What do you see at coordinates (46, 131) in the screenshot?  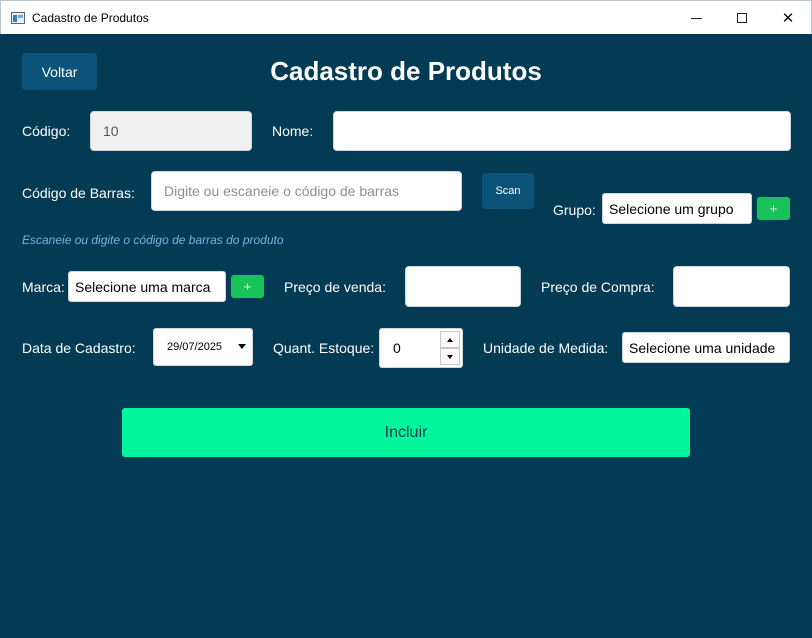 I see `codigo-label: Código:` at bounding box center [46, 131].